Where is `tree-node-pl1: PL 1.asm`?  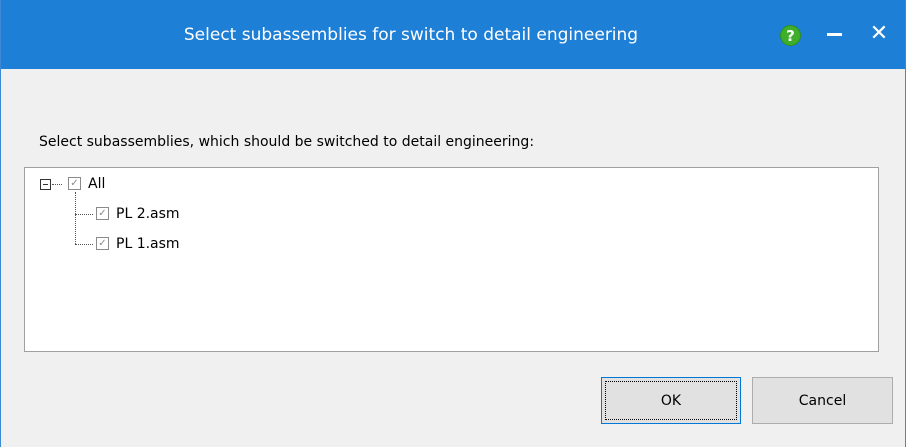 tree-node-pl1: PL 1.asm is located at coordinates (148, 244).